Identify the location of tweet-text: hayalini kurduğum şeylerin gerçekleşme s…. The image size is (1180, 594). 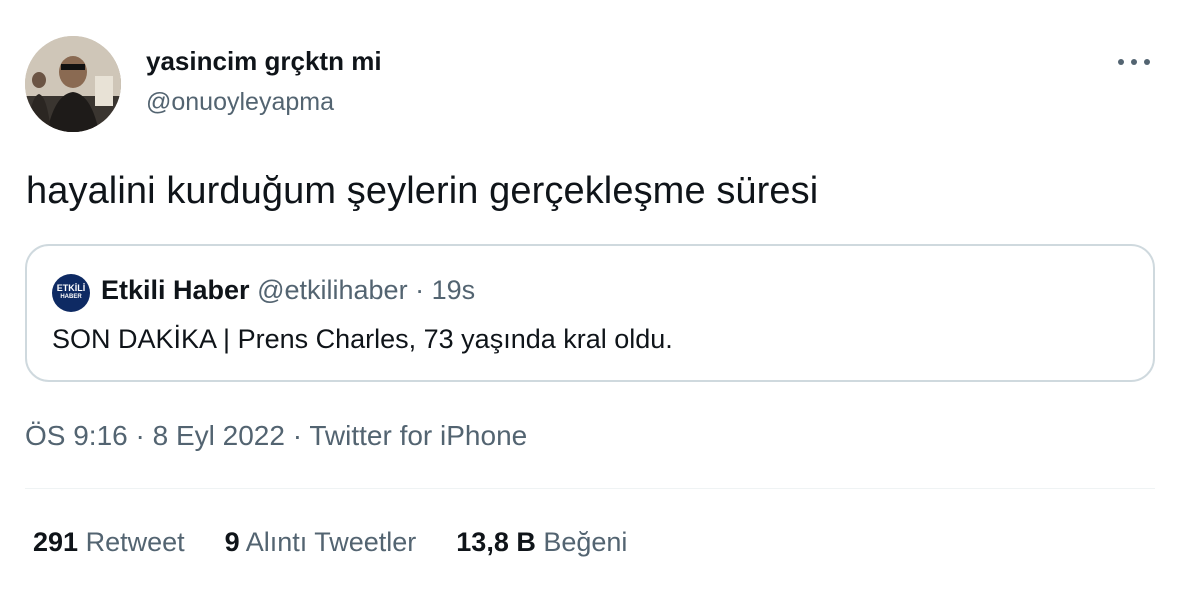
(422, 191).